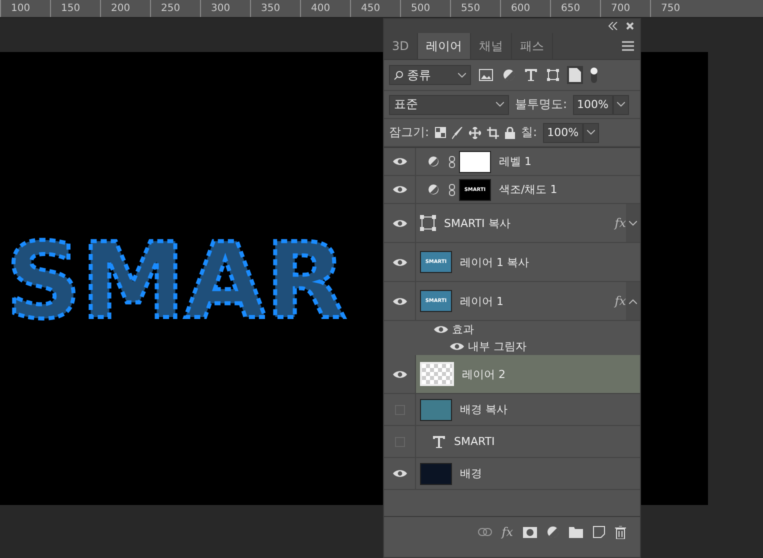  What do you see at coordinates (25, 8) in the screenshot?
I see `ruler-label: 100` at bounding box center [25, 8].